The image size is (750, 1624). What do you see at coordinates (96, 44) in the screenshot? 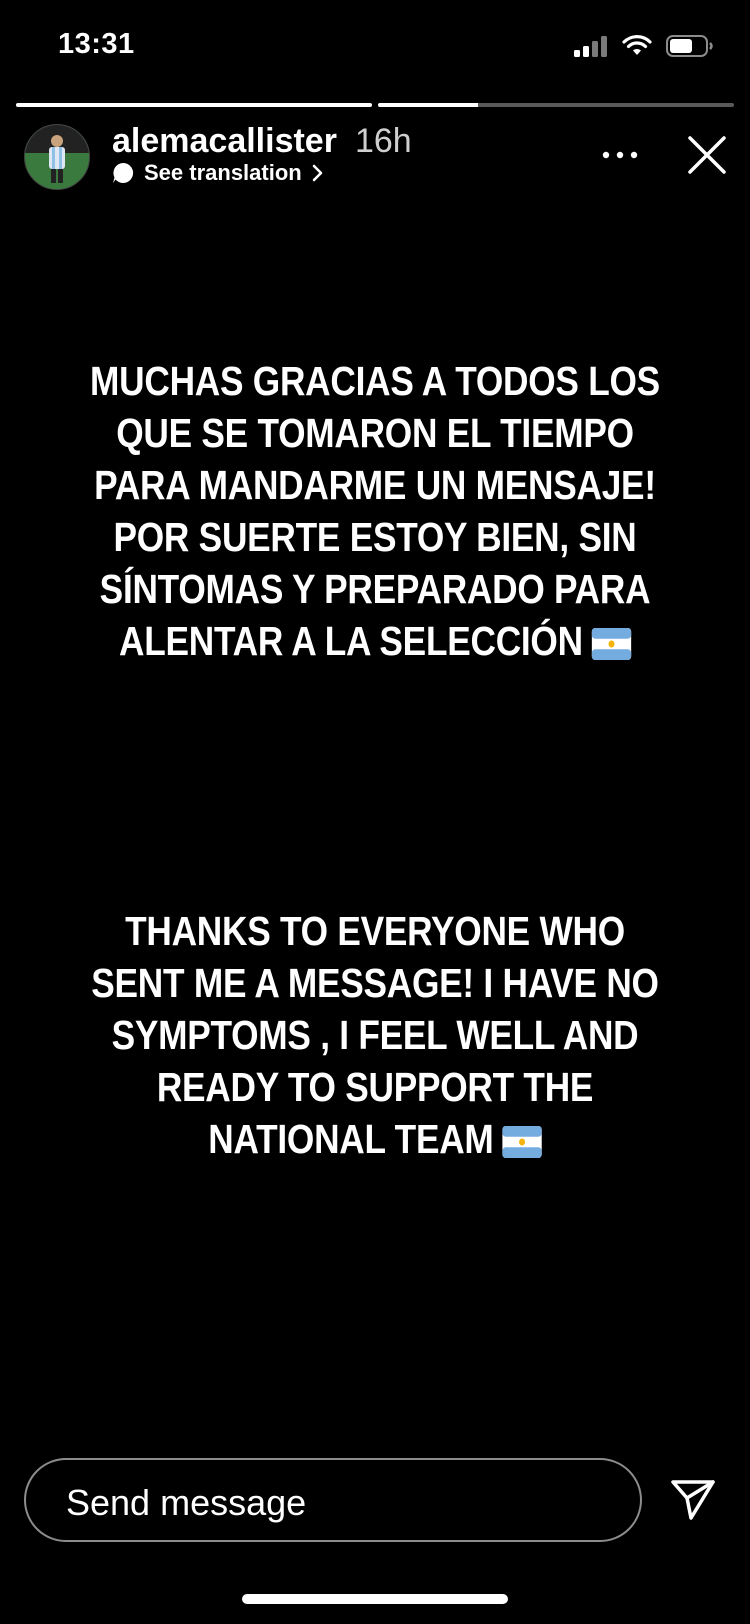
I see `status-time: 13:31` at bounding box center [96, 44].